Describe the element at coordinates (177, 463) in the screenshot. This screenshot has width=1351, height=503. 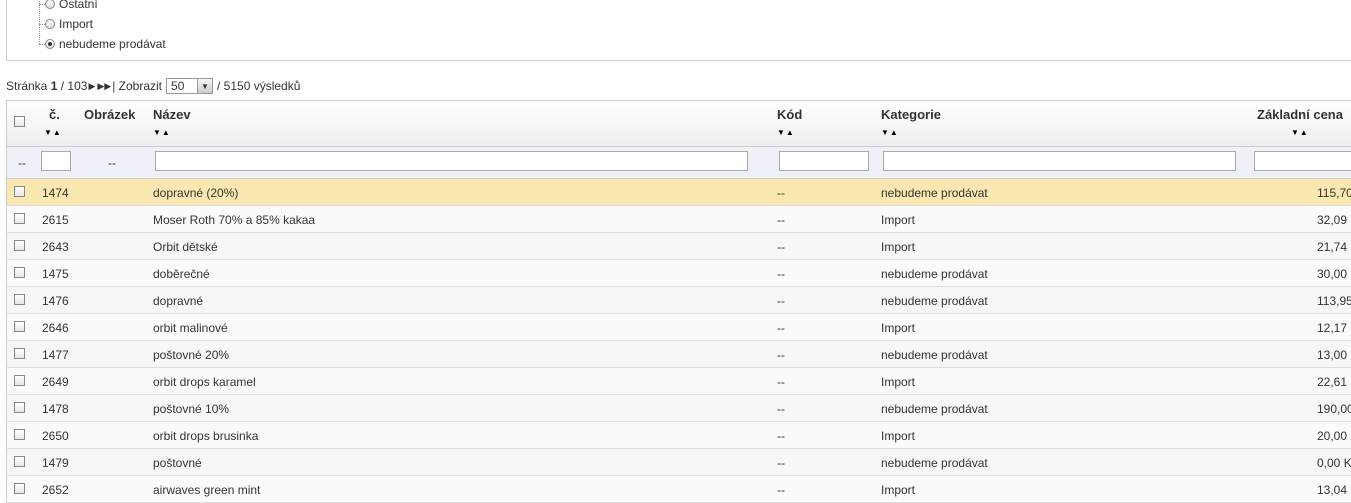
I see `row-name: poštovné` at that location.